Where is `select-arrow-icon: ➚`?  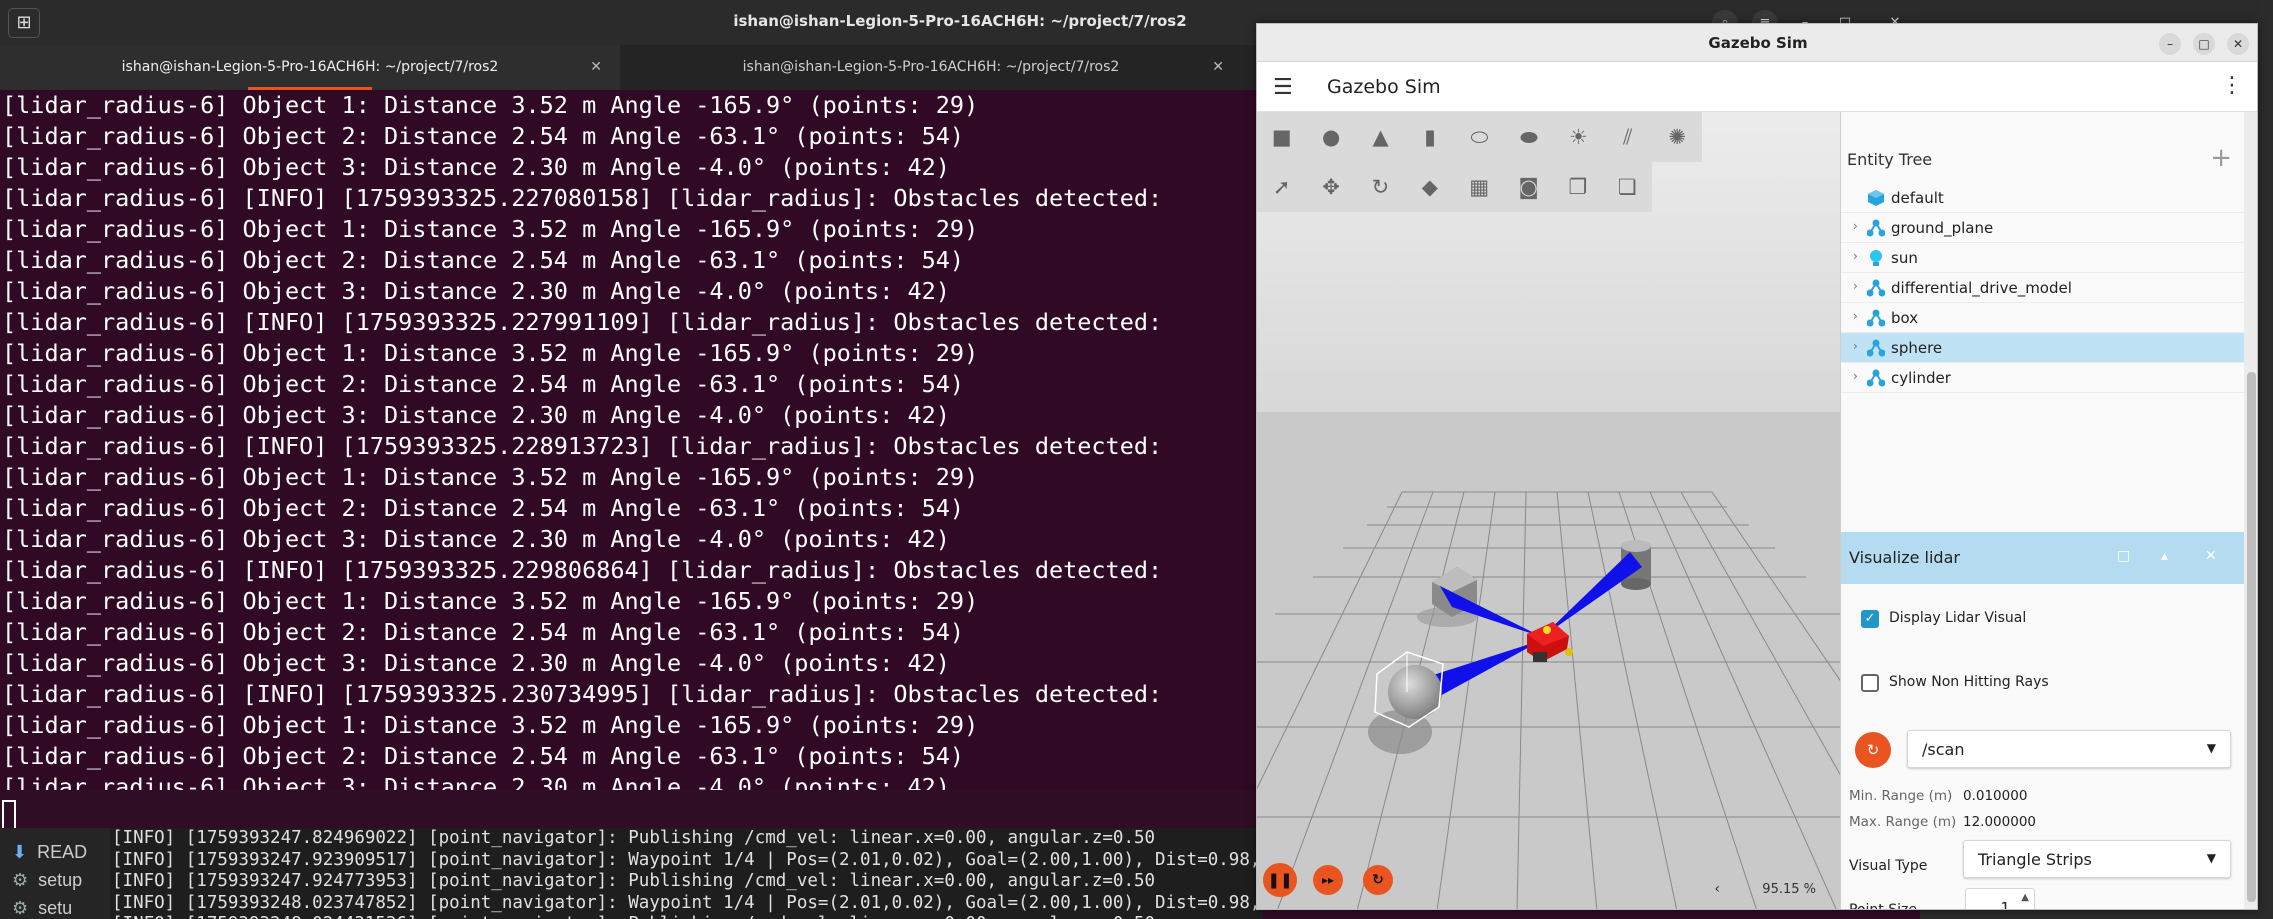
select-arrow-icon: ➚ is located at coordinates (1281, 187).